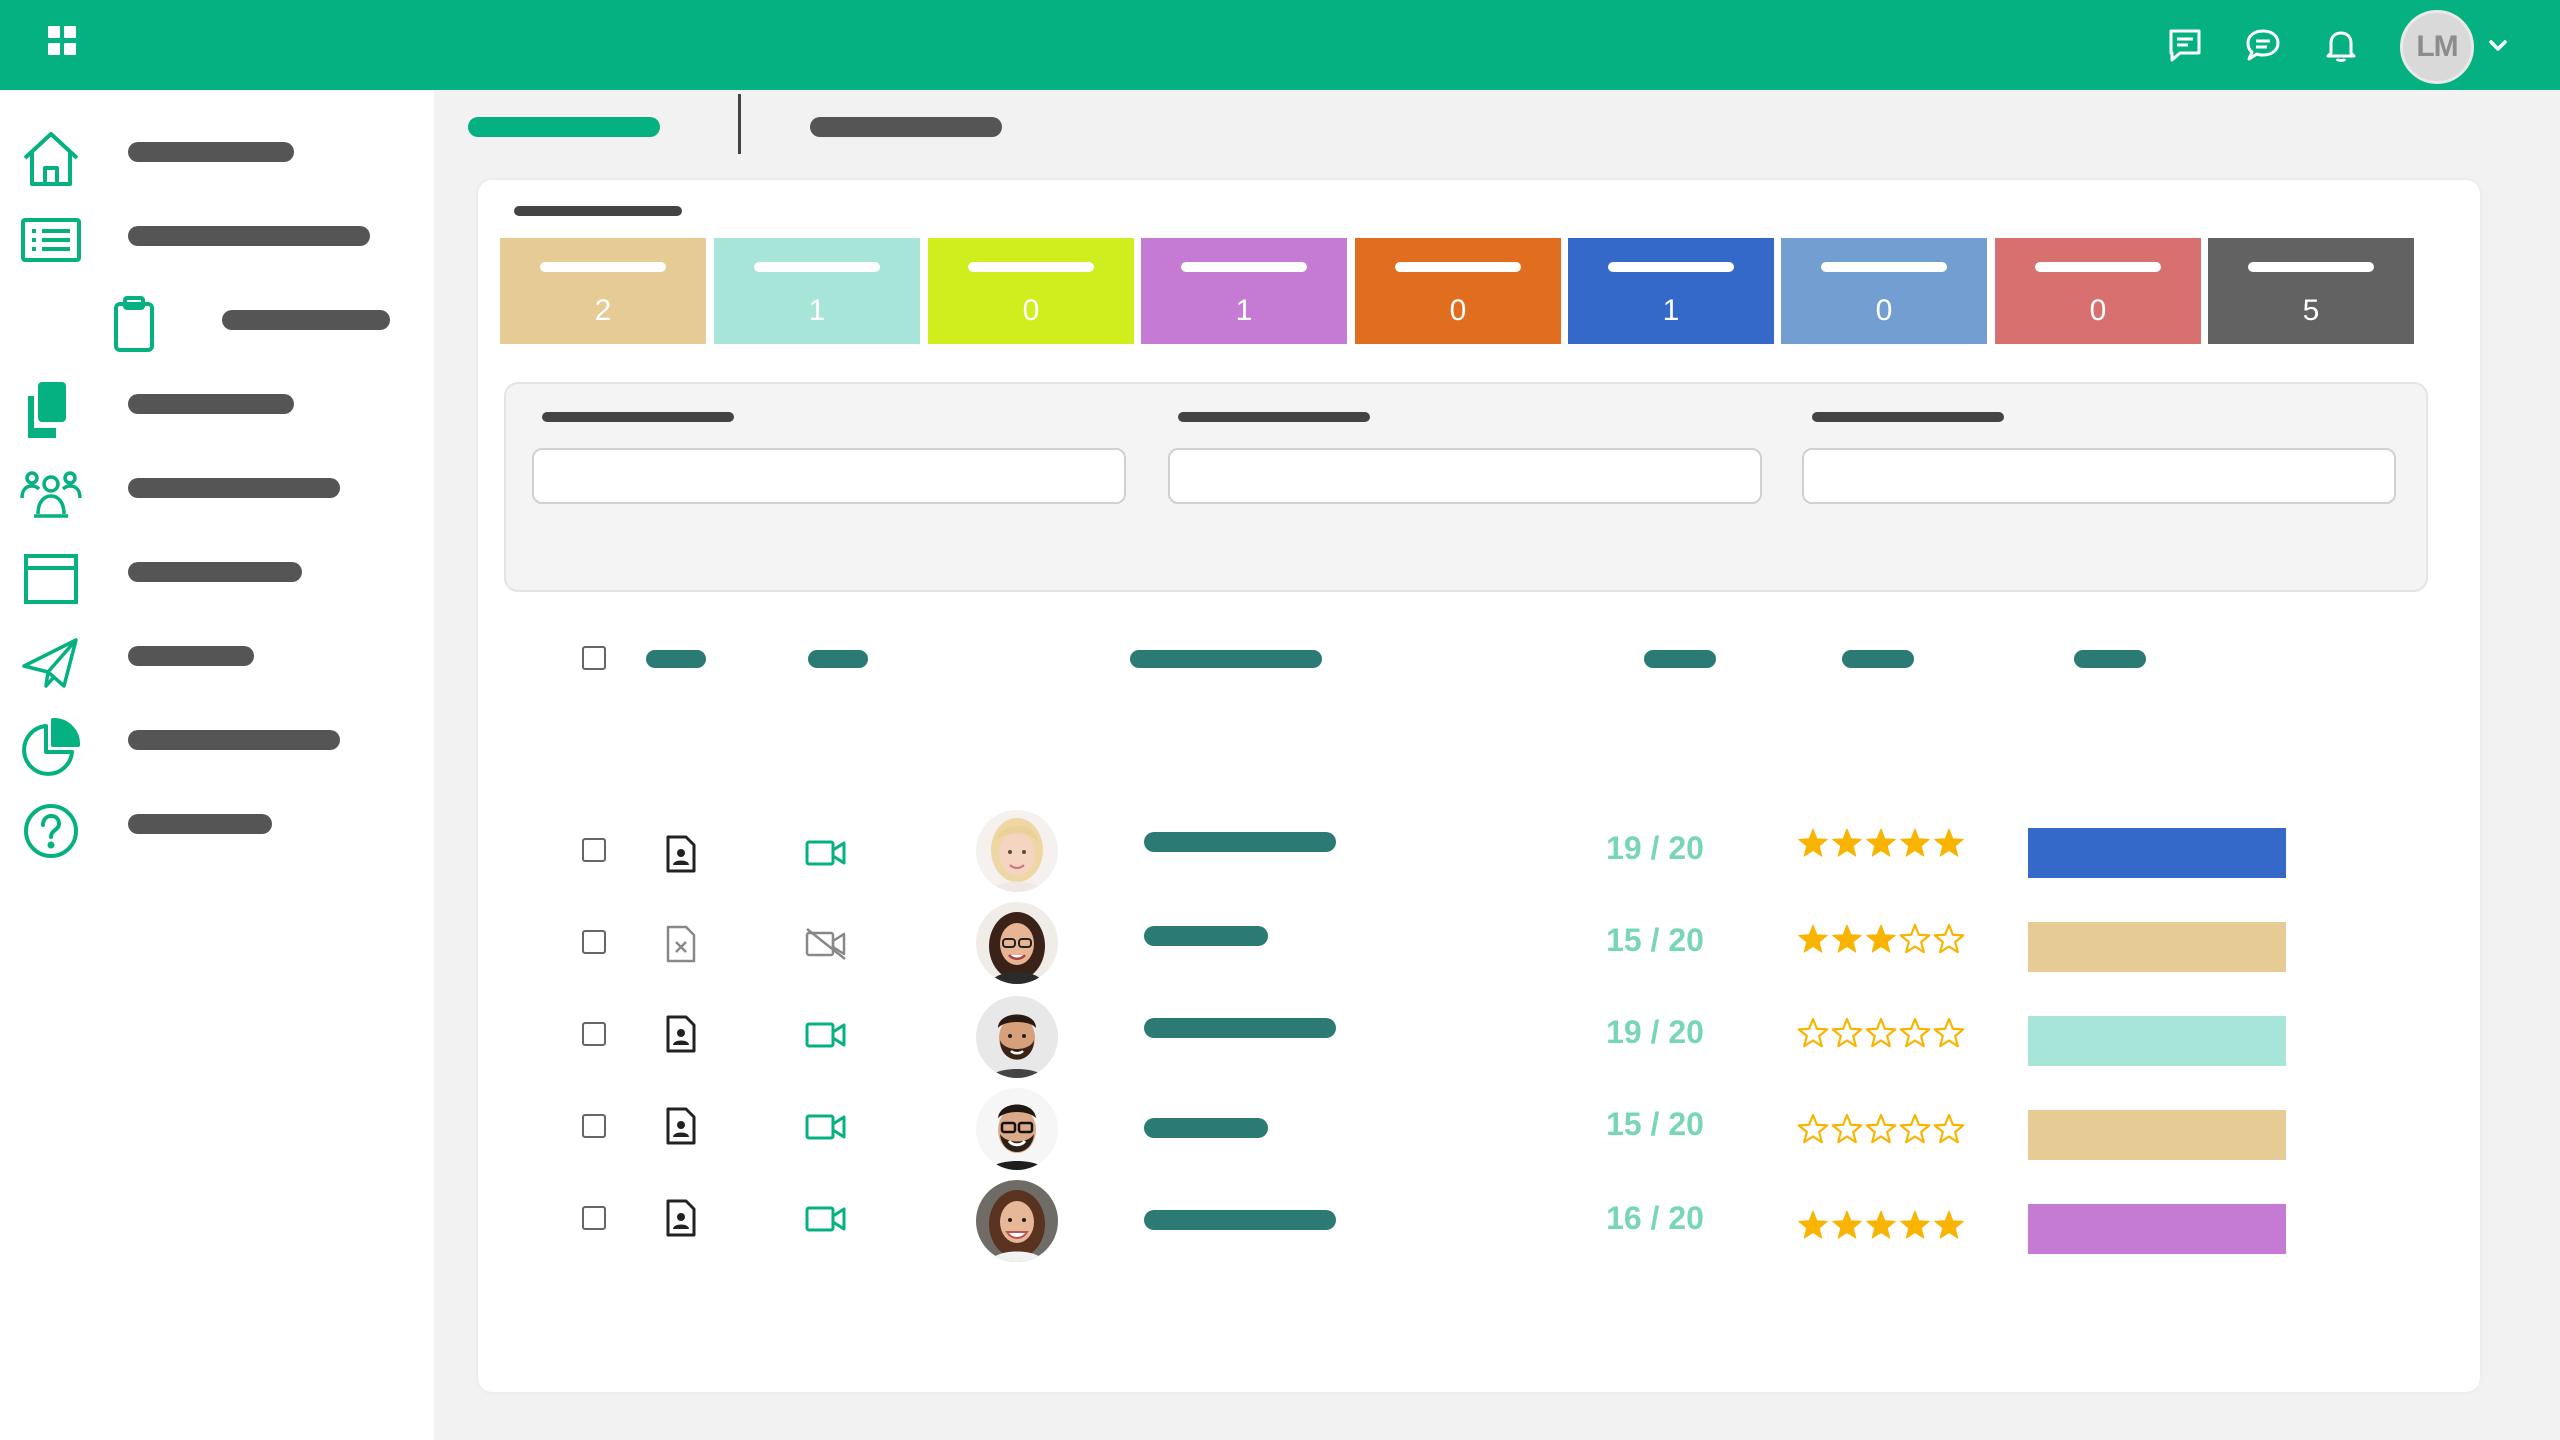  I want to click on sidebar-item-clipboard, so click(217, 320).